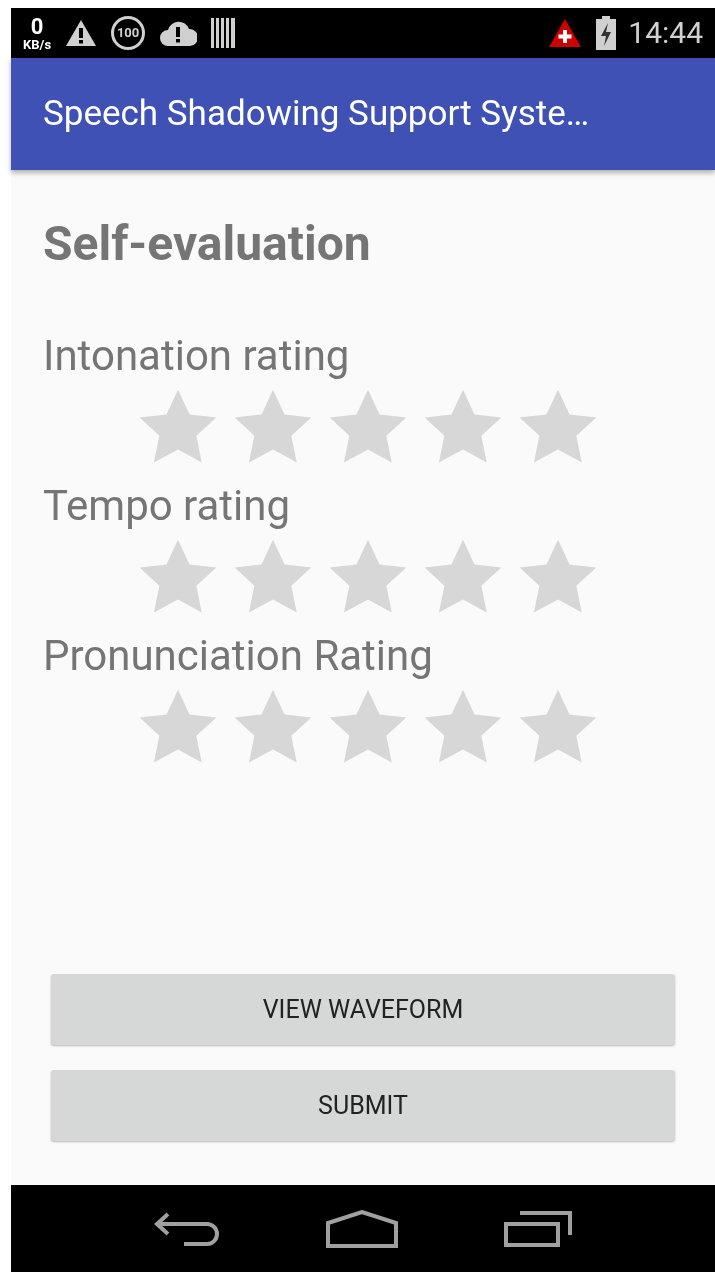  Describe the element at coordinates (37, 26) in the screenshot. I see `speed-value: 0` at that location.